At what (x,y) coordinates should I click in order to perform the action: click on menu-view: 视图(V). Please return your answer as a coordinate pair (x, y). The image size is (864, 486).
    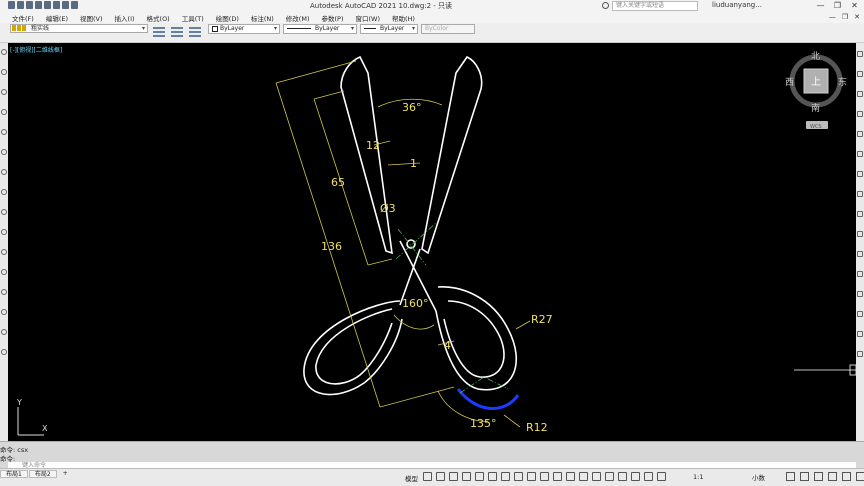
    Looking at the image, I should click on (91, 18).